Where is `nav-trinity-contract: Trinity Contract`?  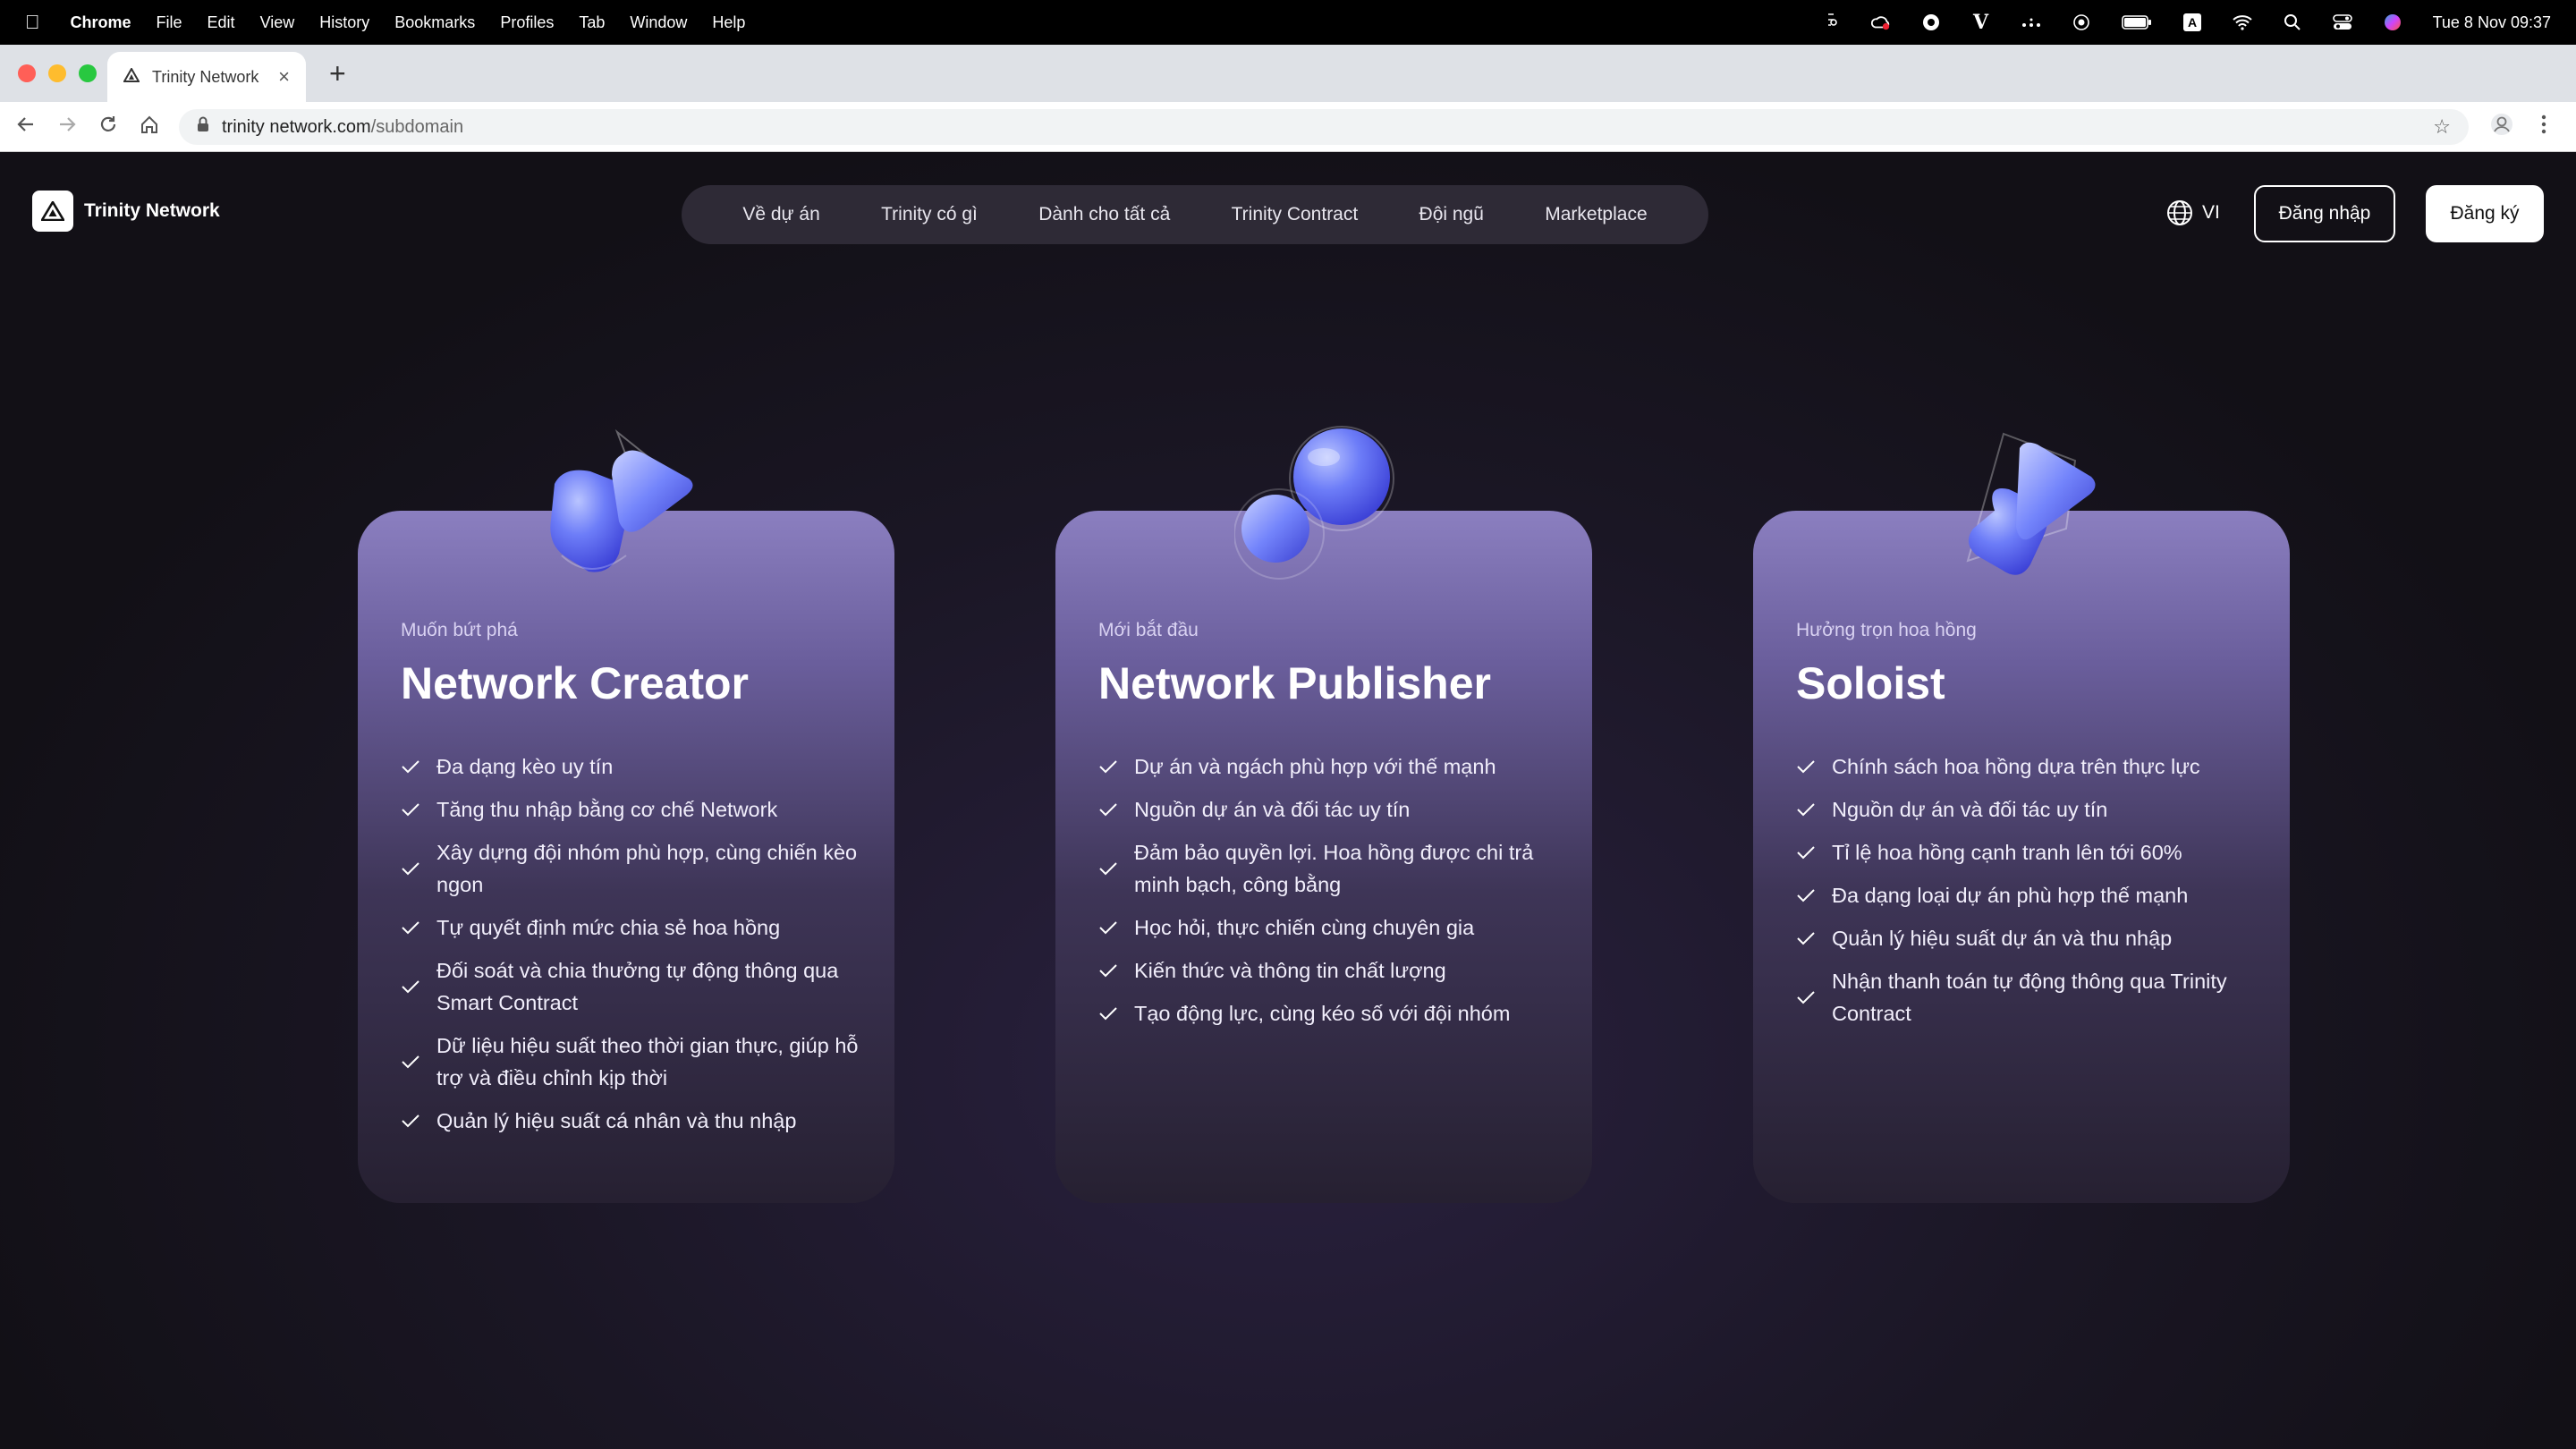
nav-trinity-contract: Trinity Contract is located at coordinates (1295, 214).